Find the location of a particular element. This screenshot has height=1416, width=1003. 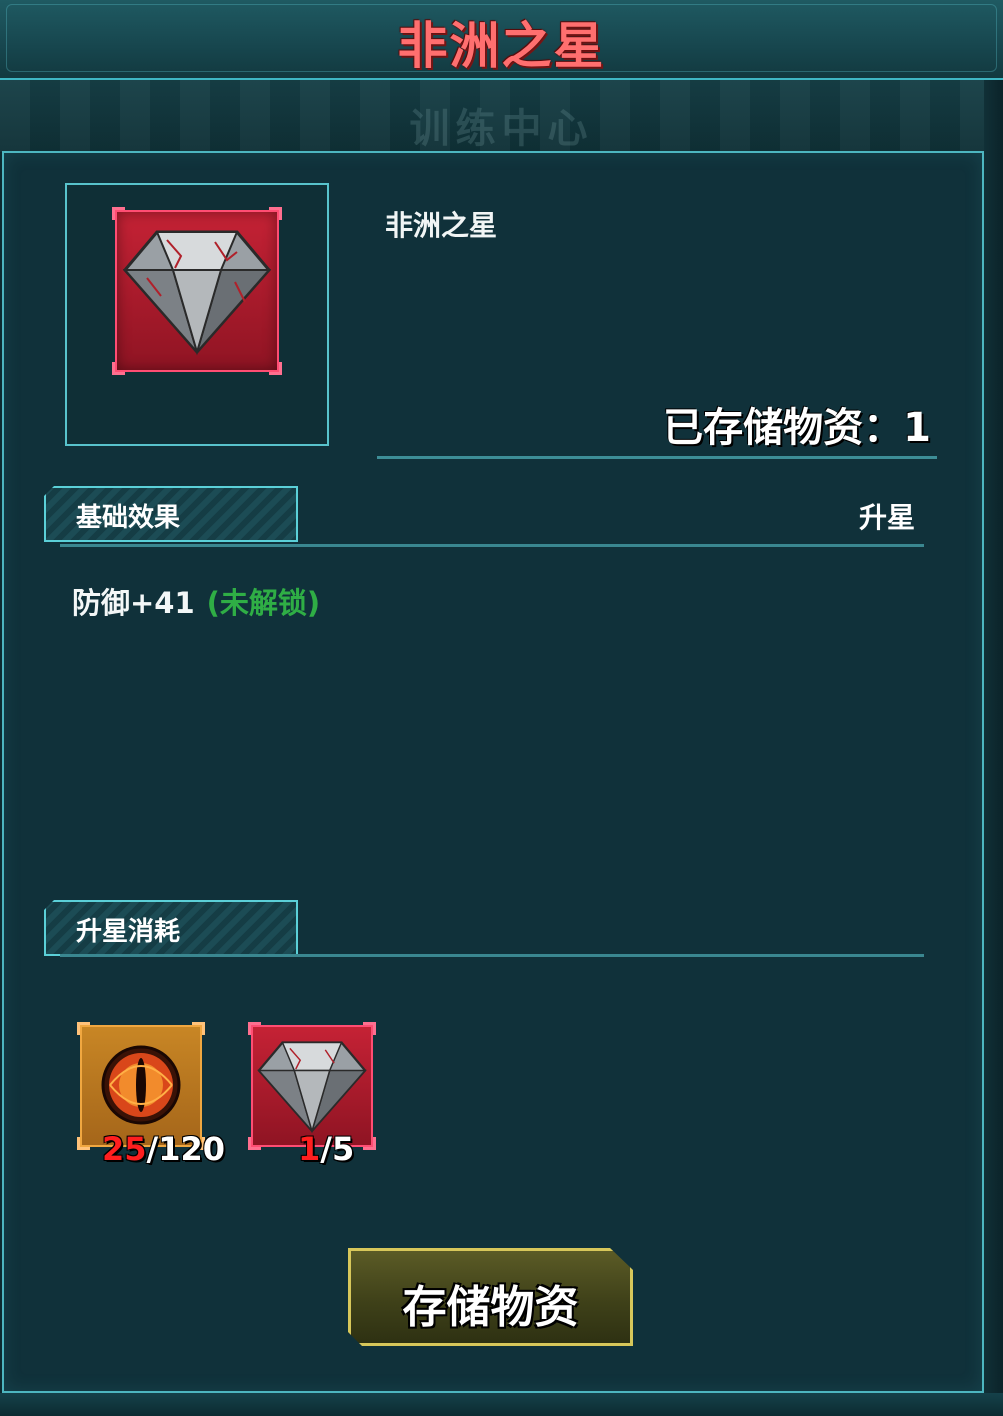

background-title: 训练中心 is located at coordinates (501, 129).